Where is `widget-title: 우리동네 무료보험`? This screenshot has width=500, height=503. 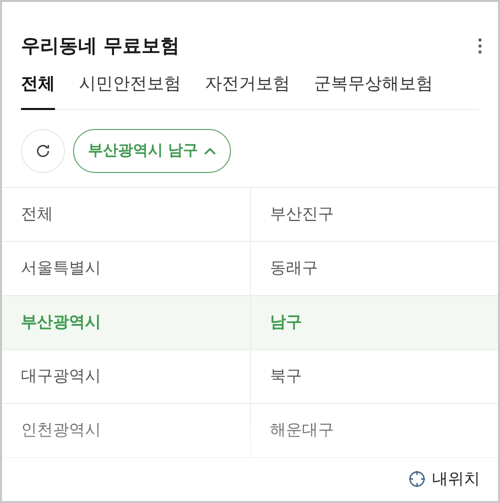
widget-title: 우리동네 무료보험 is located at coordinates (100, 46).